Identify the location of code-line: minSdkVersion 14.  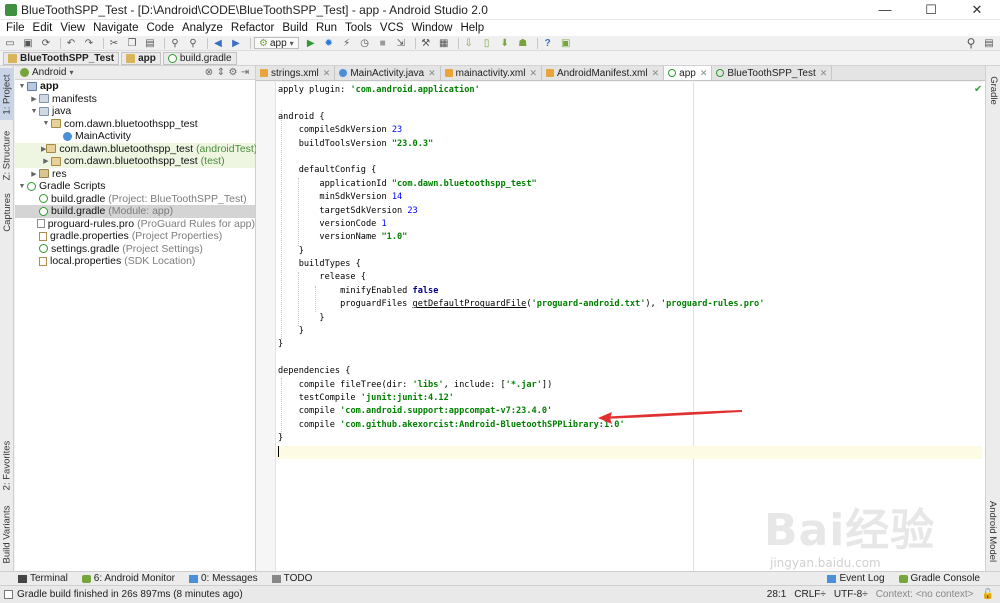
(630, 197).